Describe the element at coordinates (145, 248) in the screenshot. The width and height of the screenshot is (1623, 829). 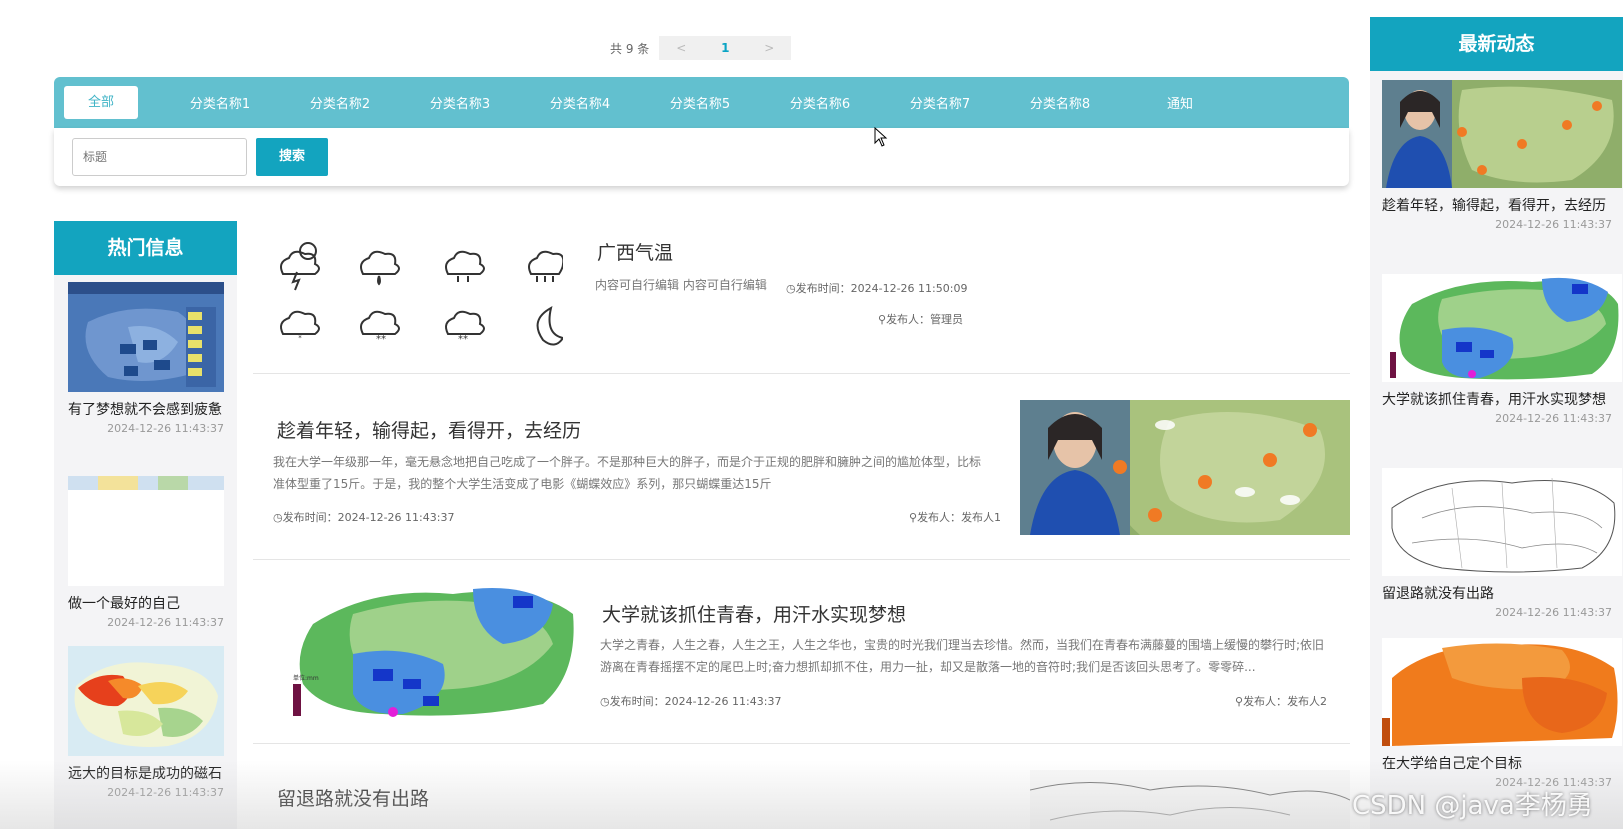
I see `hot-info-header: 热门信息` at that location.